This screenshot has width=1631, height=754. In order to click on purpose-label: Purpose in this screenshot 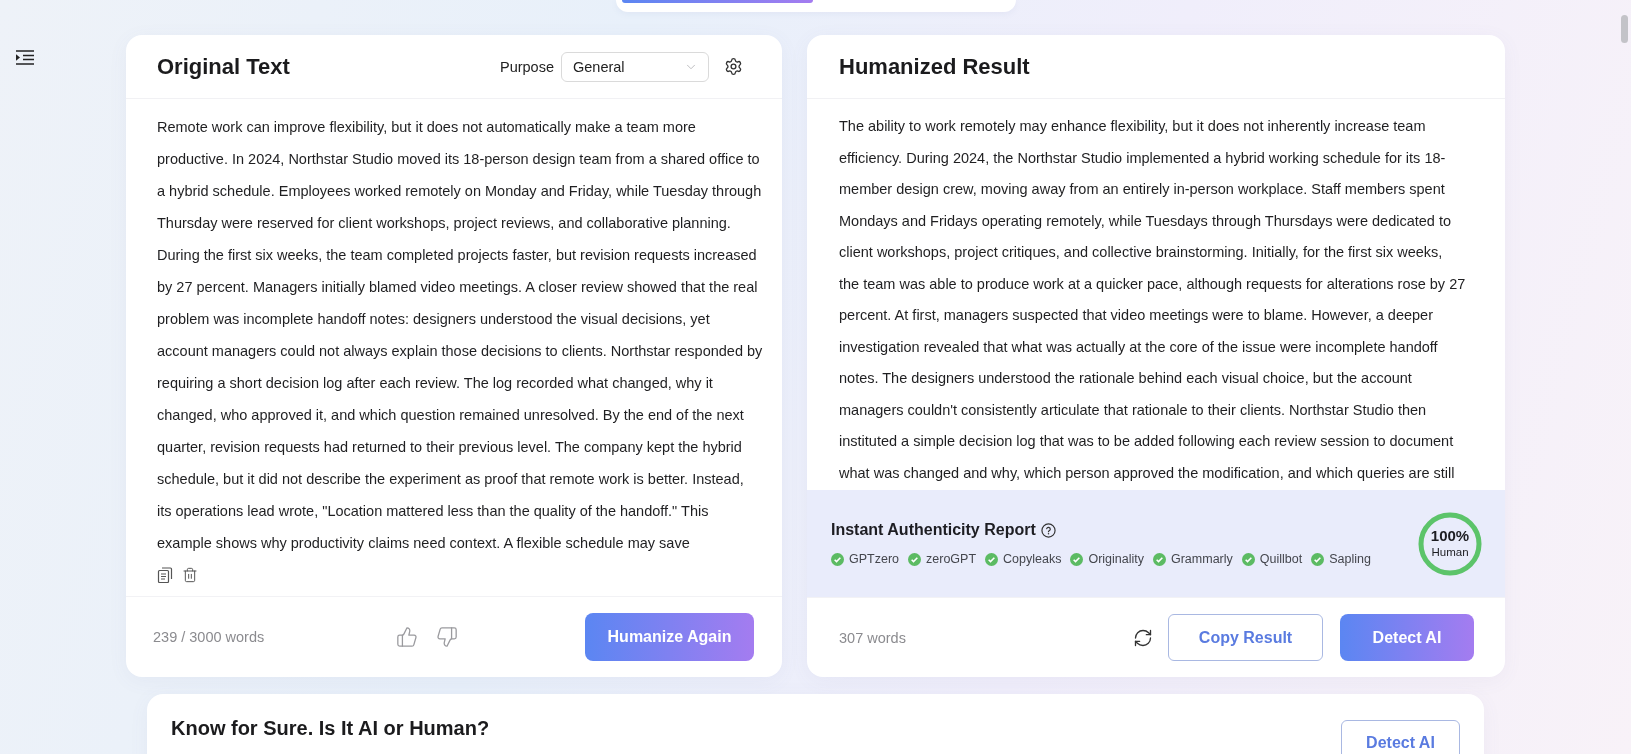, I will do `click(527, 66)`.